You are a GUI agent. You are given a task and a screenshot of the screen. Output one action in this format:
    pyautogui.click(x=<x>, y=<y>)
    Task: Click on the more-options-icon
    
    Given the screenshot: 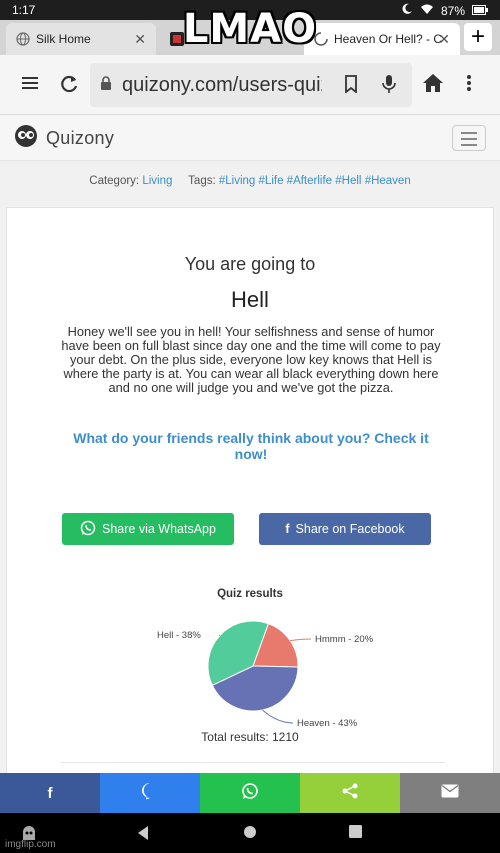 What is the action you would take?
    pyautogui.click(x=469, y=85)
    